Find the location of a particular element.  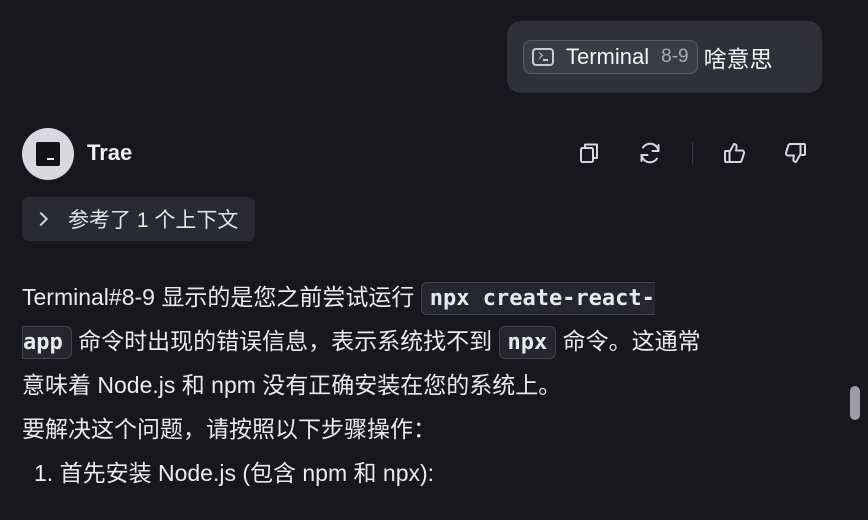

trae-logo-icon is located at coordinates (48, 154).